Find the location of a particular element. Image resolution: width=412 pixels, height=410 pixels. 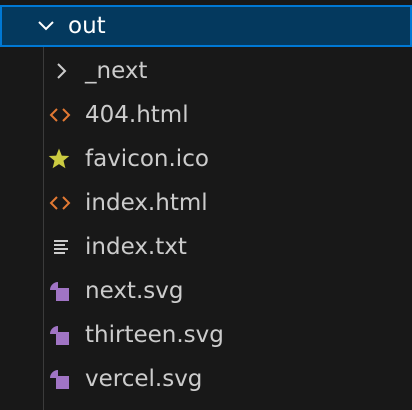

item-label: next.svg is located at coordinates (134, 291).